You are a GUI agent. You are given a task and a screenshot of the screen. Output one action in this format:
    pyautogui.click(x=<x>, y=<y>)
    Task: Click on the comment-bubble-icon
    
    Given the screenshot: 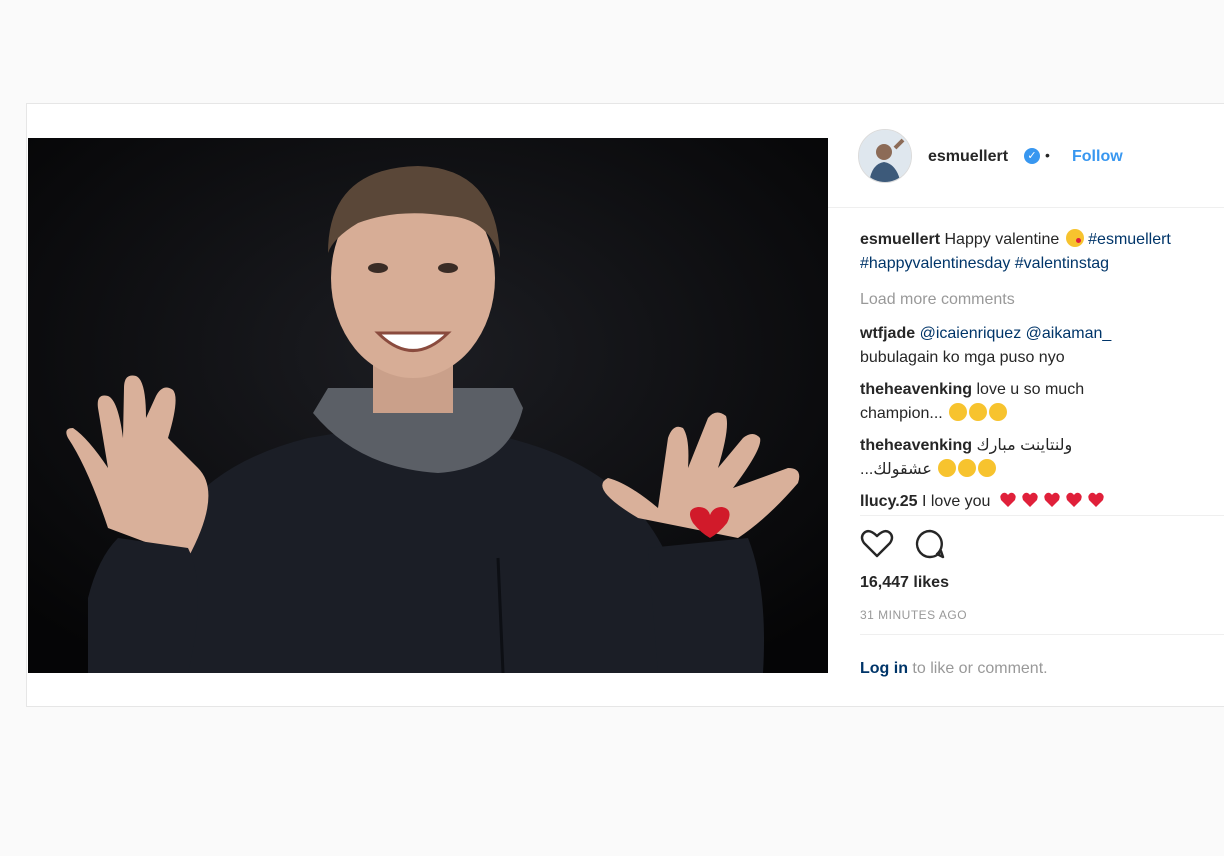 What is the action you would take?
    pyautogui.click(x=930, y=544)
    